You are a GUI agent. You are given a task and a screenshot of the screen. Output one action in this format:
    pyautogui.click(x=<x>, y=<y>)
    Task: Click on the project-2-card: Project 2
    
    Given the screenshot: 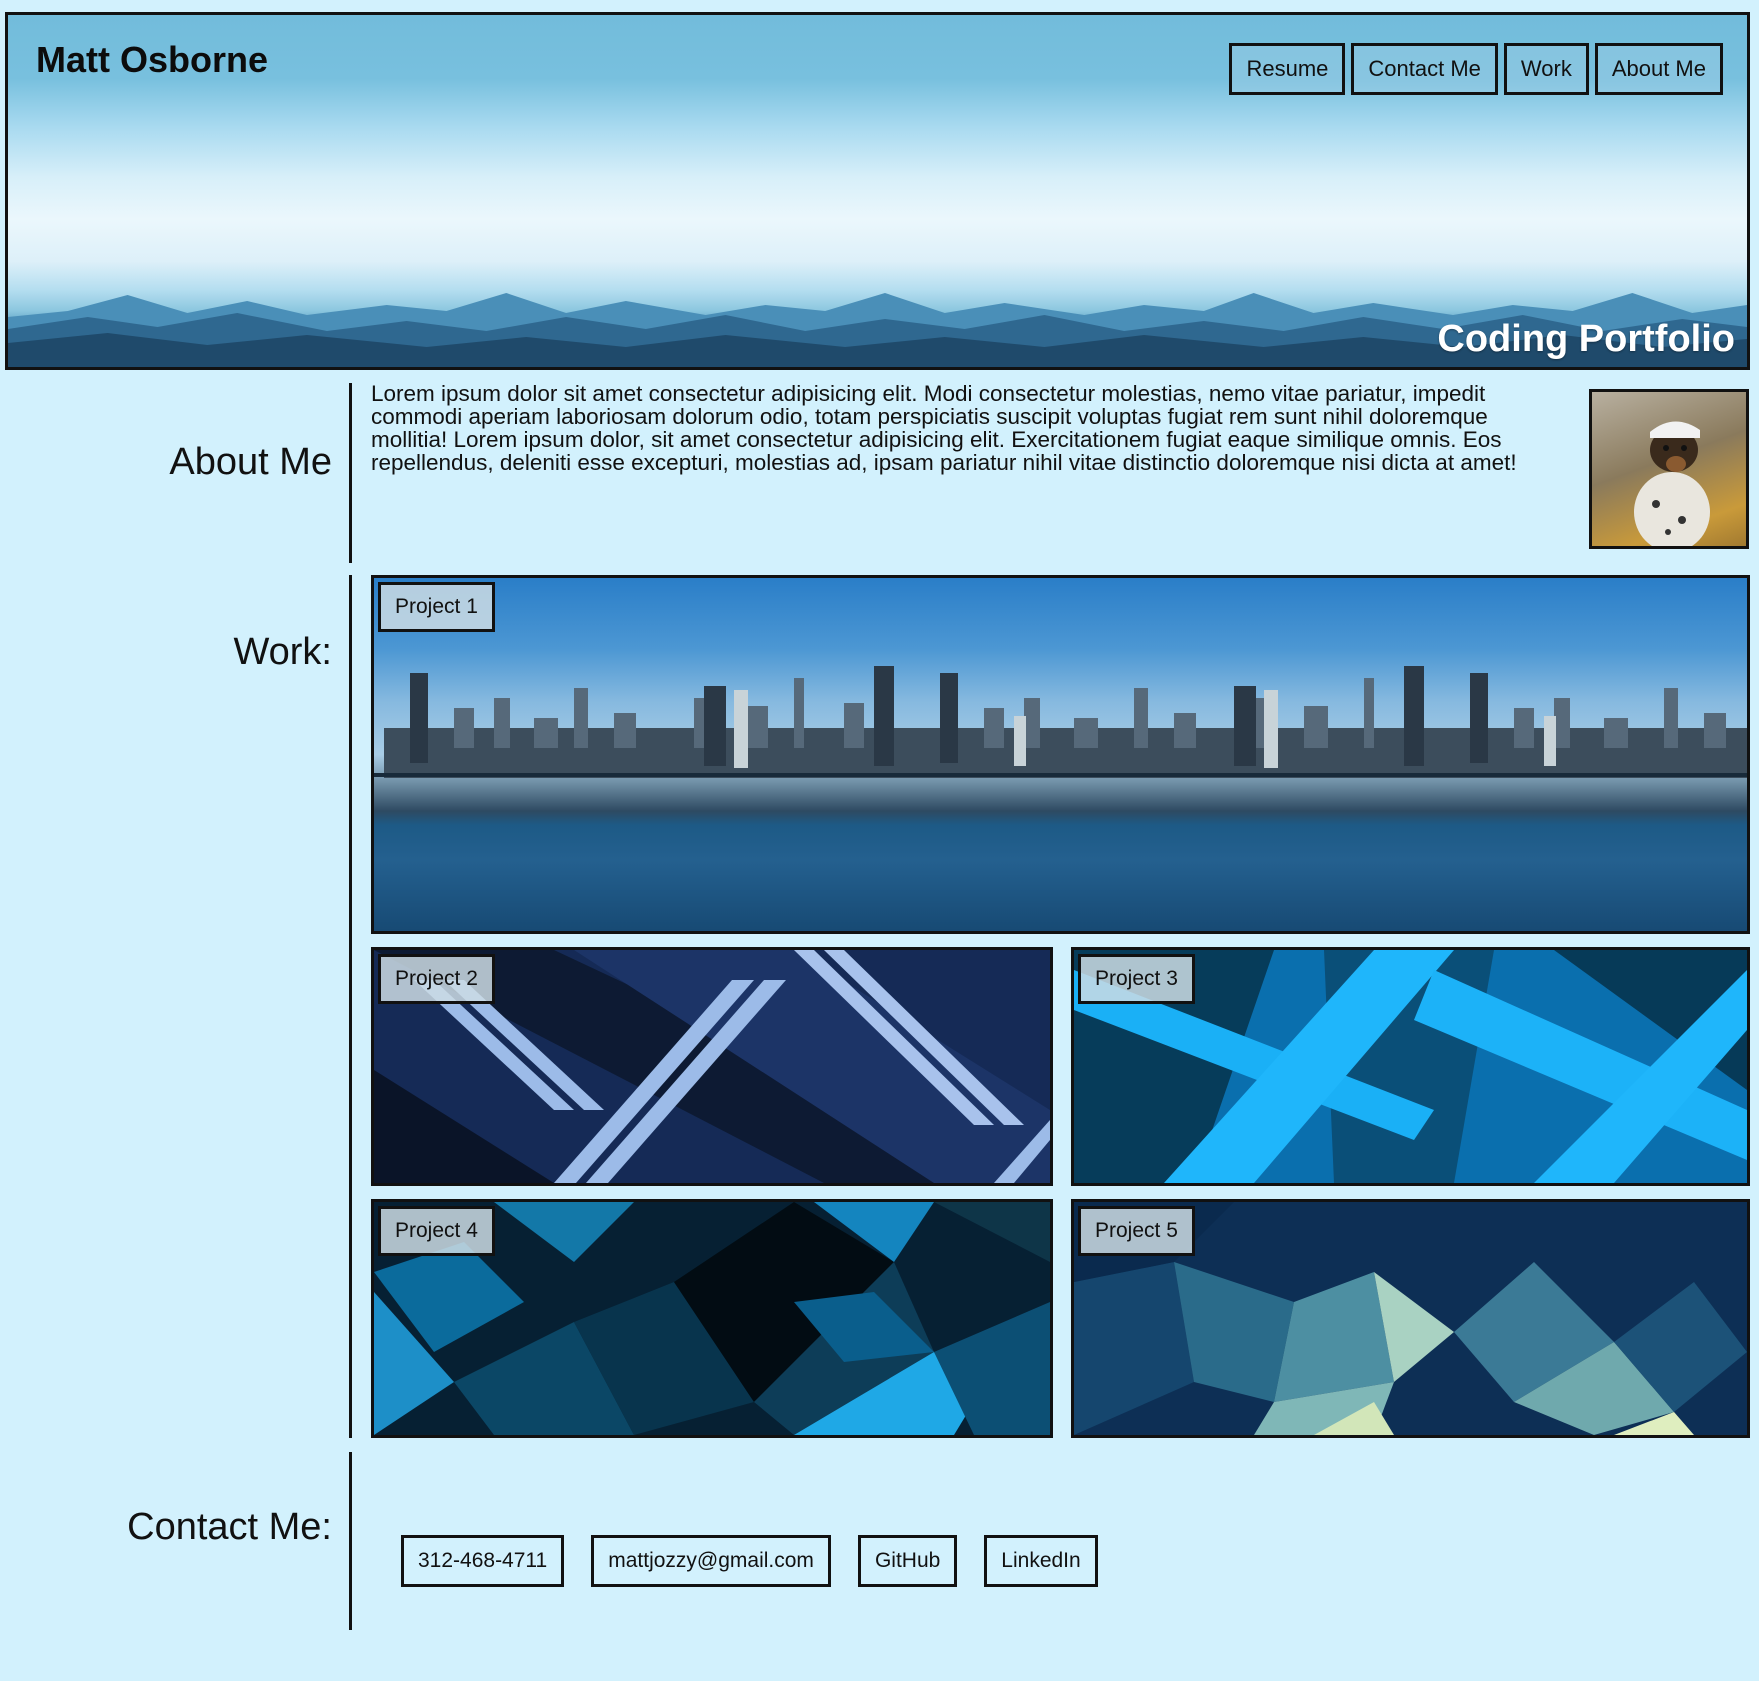 What is the action you would take?
    pyautogui.click(x=712, y=1066)
    